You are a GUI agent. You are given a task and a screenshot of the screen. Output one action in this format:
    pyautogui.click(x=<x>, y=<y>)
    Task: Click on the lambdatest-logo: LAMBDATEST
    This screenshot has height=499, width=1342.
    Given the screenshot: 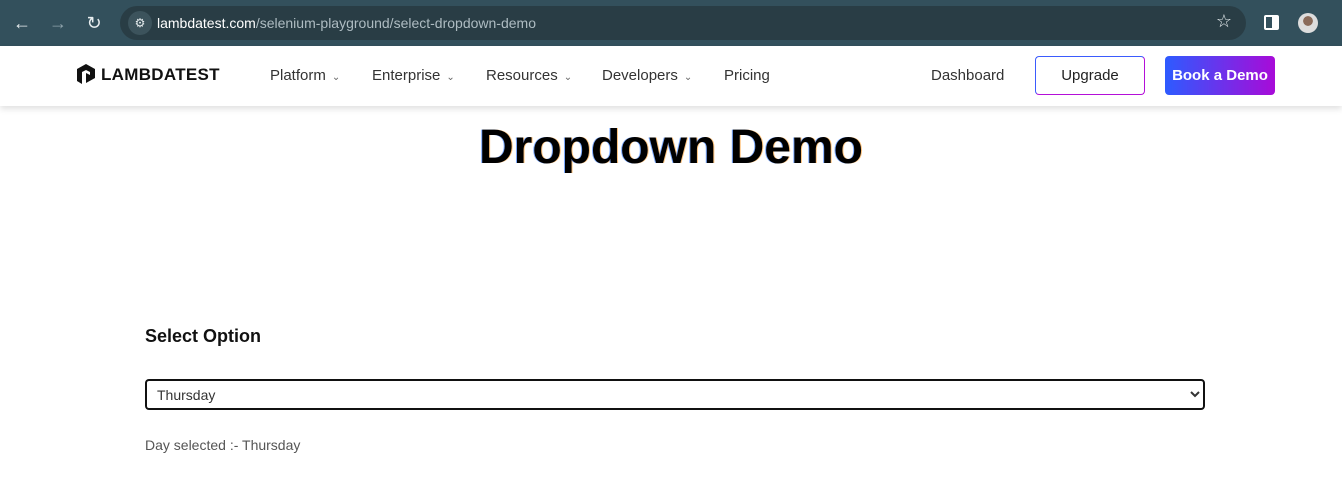 What is the action you would take?
    pyautogui.click(x=147, y=75)
    